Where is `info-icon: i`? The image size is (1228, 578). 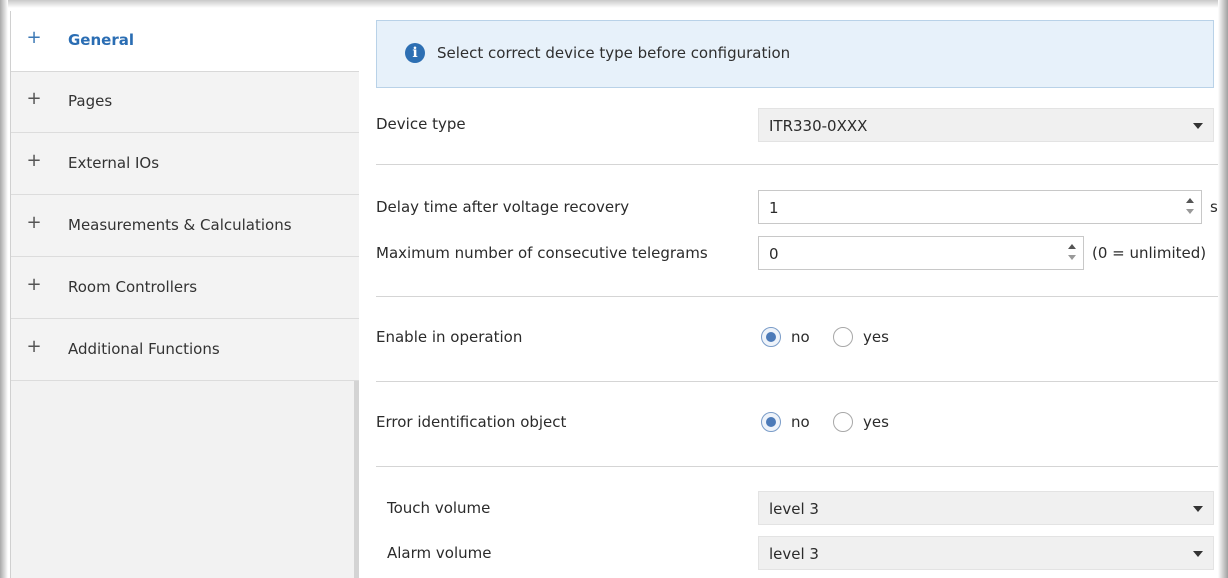 info-icon: i is located at coordinates (415, 53).